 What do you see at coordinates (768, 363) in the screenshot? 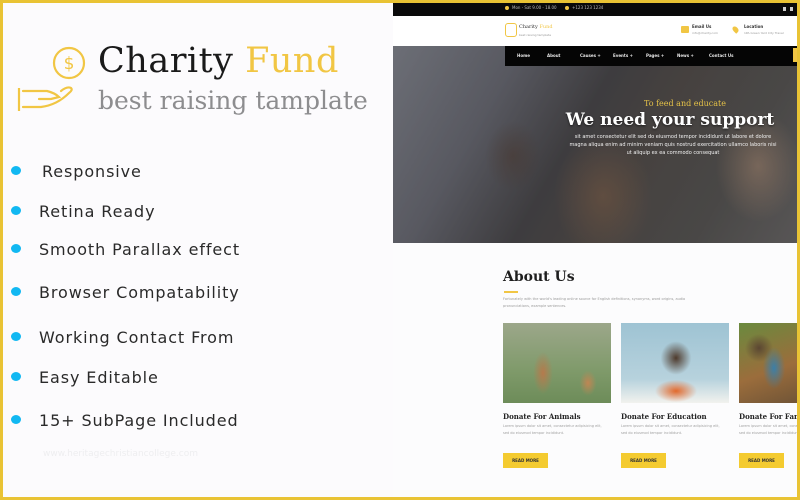
I see `family-image` at bounding box center [768, 363].